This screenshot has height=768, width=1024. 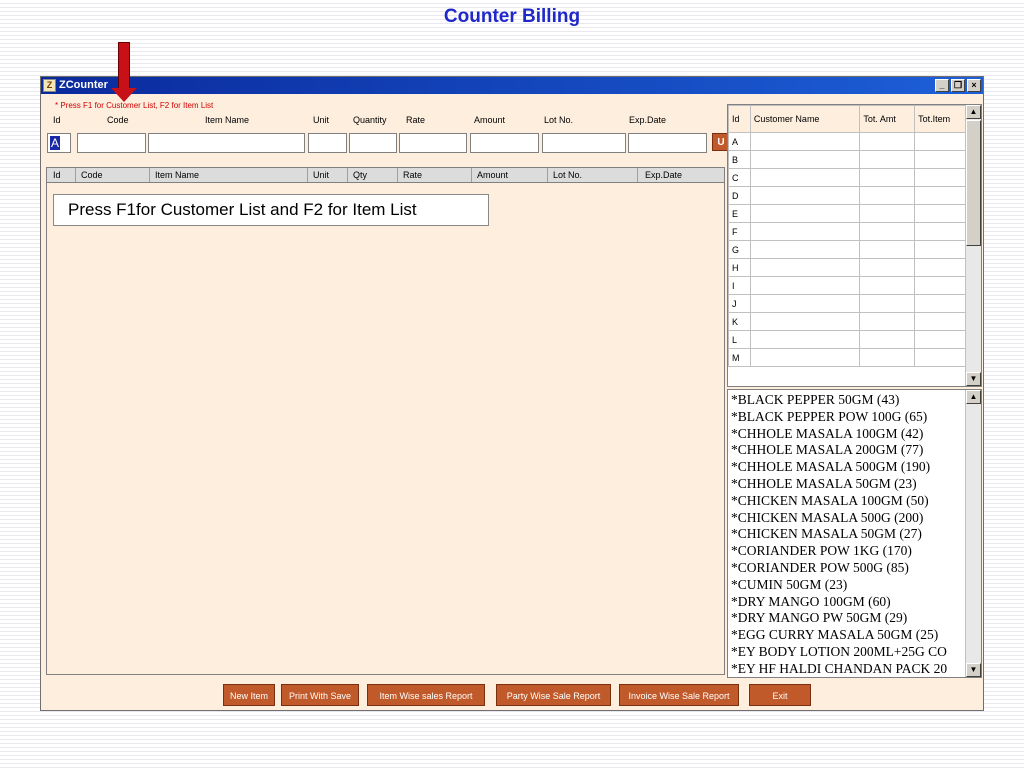 I want to click on red-arrow-head, so click(x=124, y=95).